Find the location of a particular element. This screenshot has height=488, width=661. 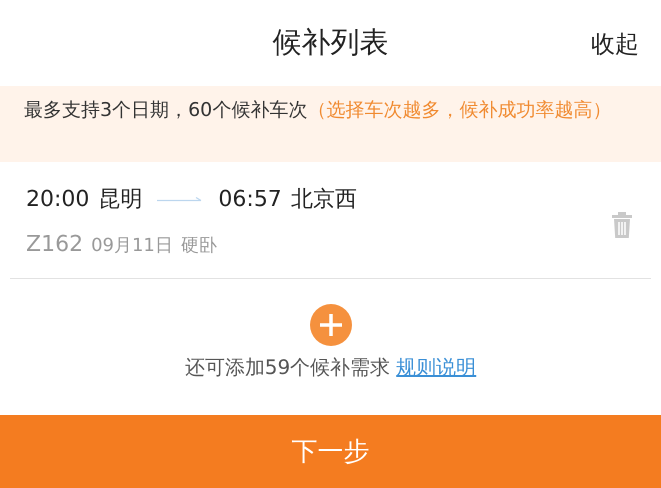

remaining-text: 还可添加59个候补需求 is located at coordinates (287, 367).